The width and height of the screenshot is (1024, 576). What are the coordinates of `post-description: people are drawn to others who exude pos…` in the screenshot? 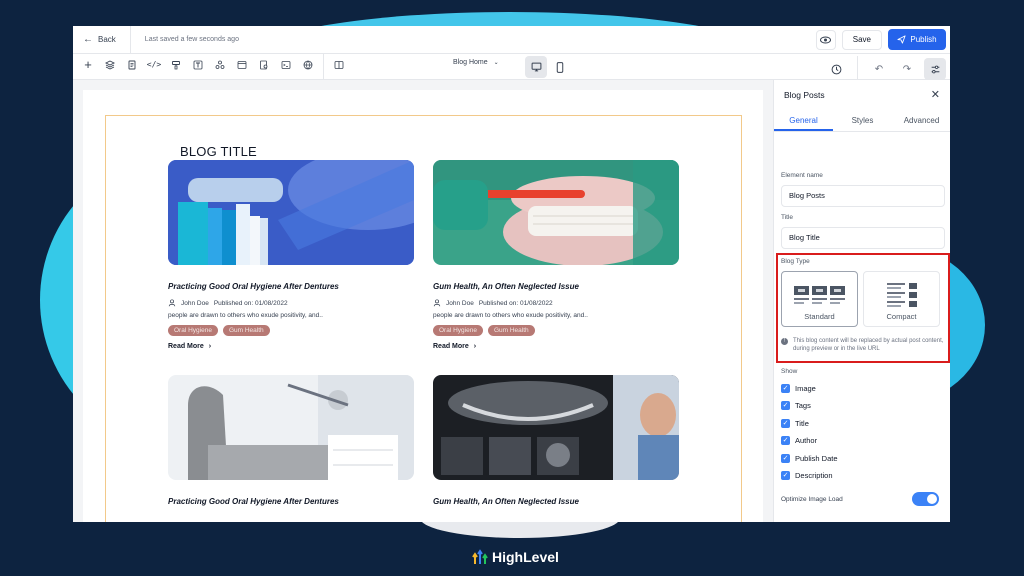 It's located at (510, 315).